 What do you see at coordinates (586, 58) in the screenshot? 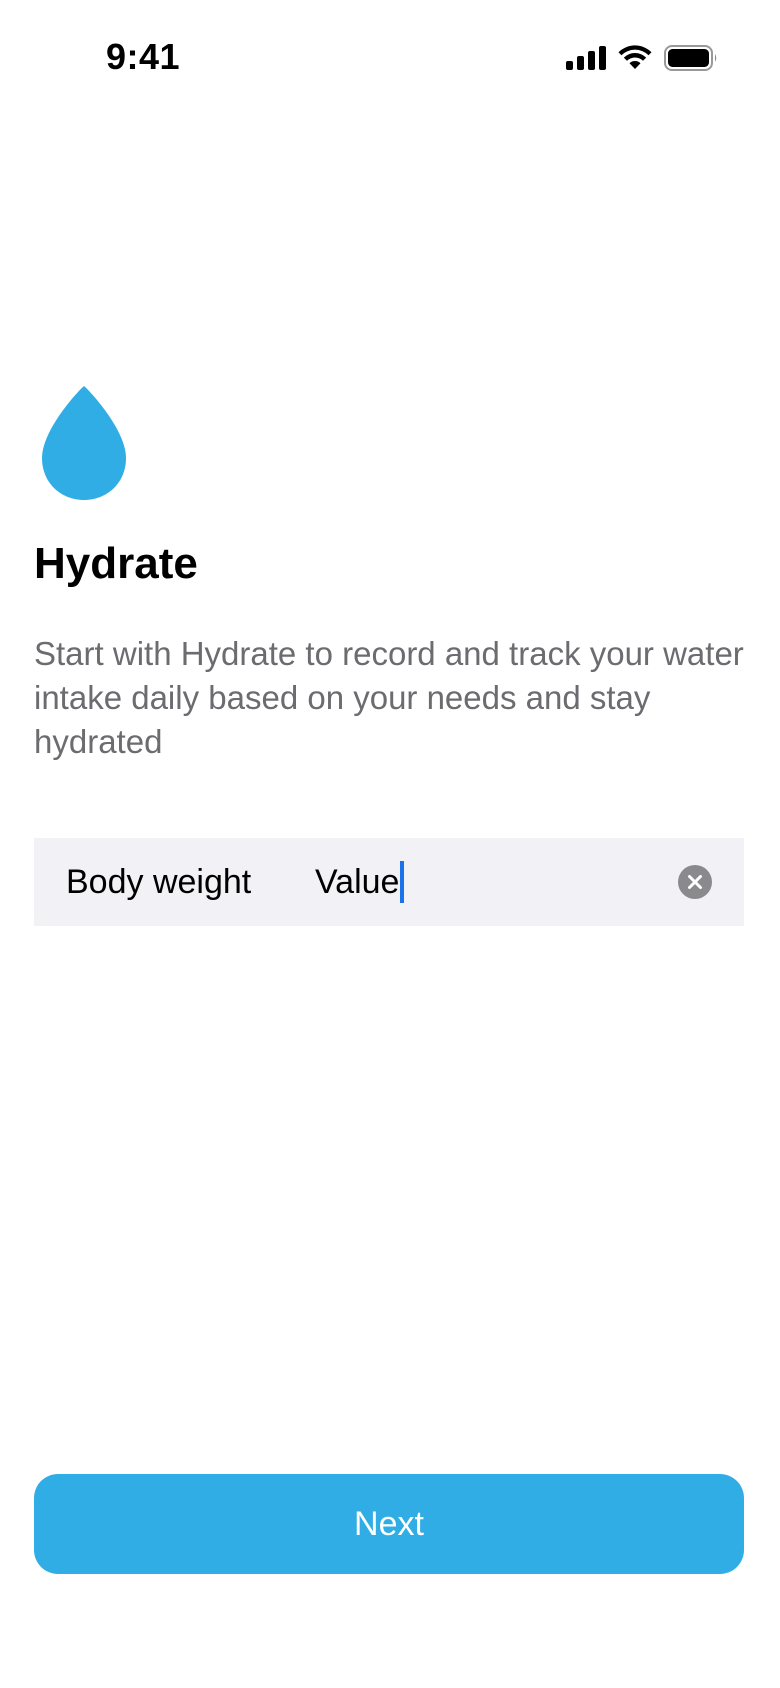
I see `cellular-signal-icon` at bounding box center [586, 58].